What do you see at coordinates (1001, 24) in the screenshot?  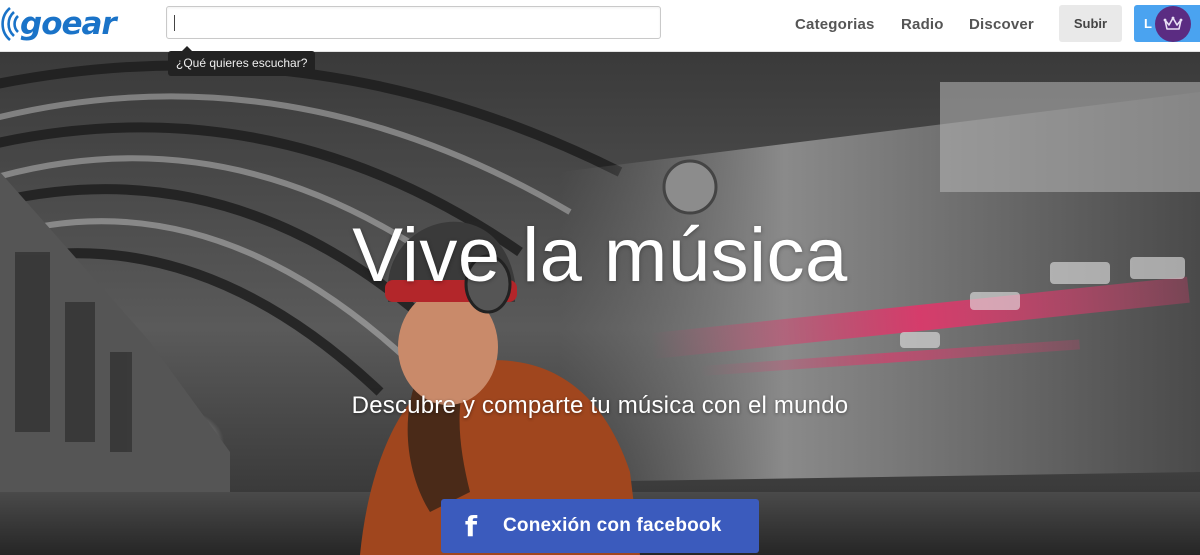 I see `nav-discover: Discover` at bounding box center [1001, 24].